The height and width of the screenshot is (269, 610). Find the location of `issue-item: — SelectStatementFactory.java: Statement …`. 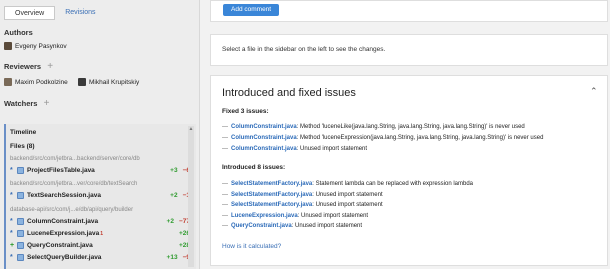

issue-item: — SelectStatementFactory.java: Statement … is located at coordinates (348, 184).